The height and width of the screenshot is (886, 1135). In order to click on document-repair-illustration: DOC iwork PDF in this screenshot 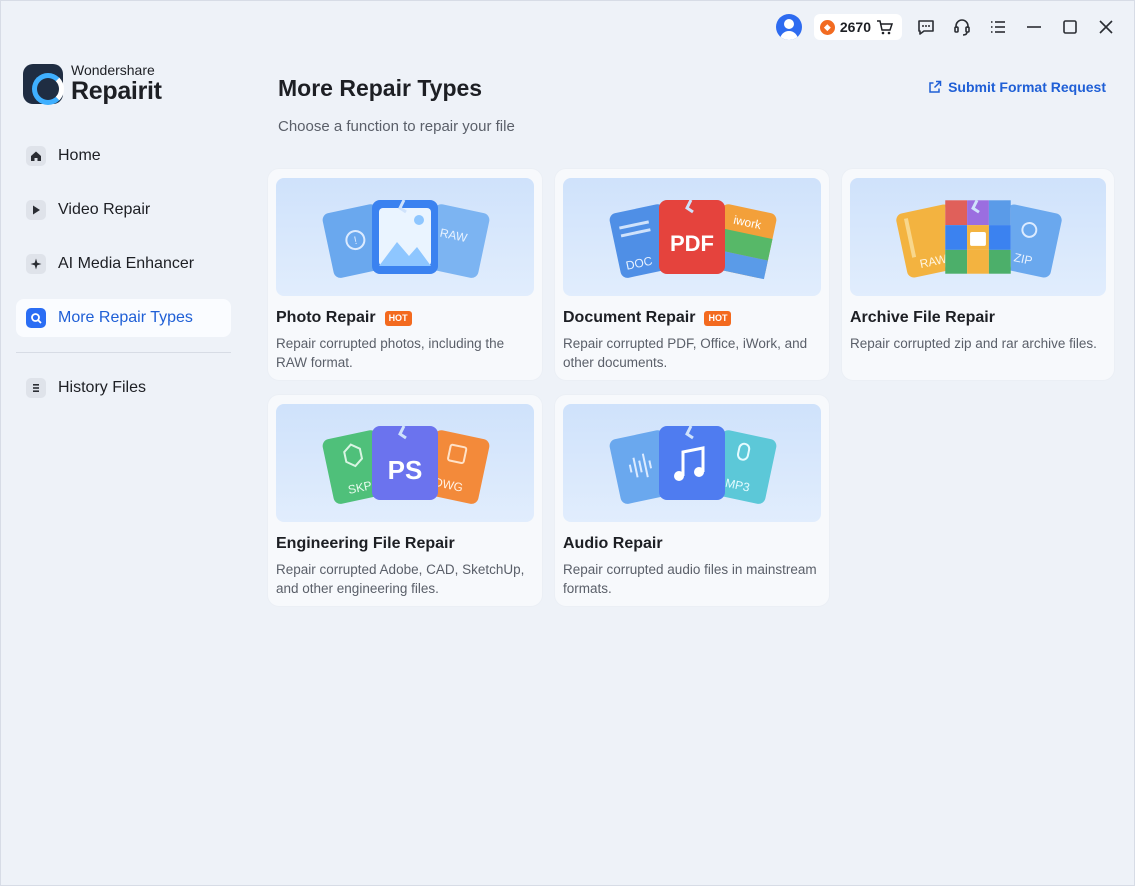, I will do `click(692, 237)`.